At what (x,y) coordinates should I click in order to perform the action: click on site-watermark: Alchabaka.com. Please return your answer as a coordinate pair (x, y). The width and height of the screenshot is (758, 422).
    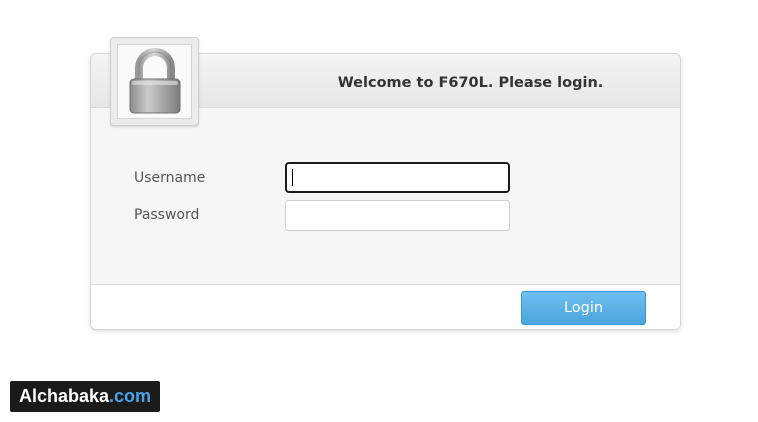
    Looking at the image, I should click on (85, 396).